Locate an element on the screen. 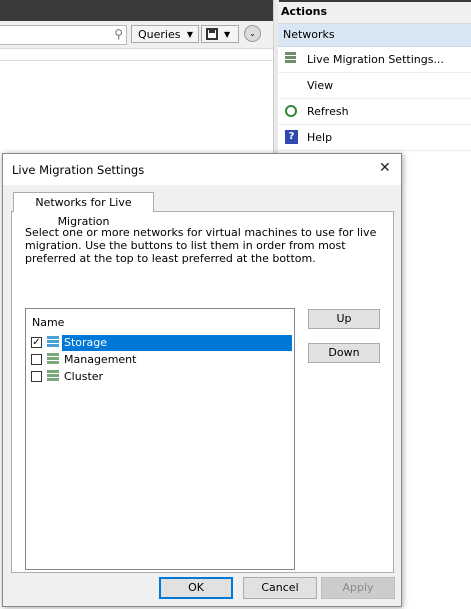  query-search-input: ⚲ is located at coordinates (63, 35).